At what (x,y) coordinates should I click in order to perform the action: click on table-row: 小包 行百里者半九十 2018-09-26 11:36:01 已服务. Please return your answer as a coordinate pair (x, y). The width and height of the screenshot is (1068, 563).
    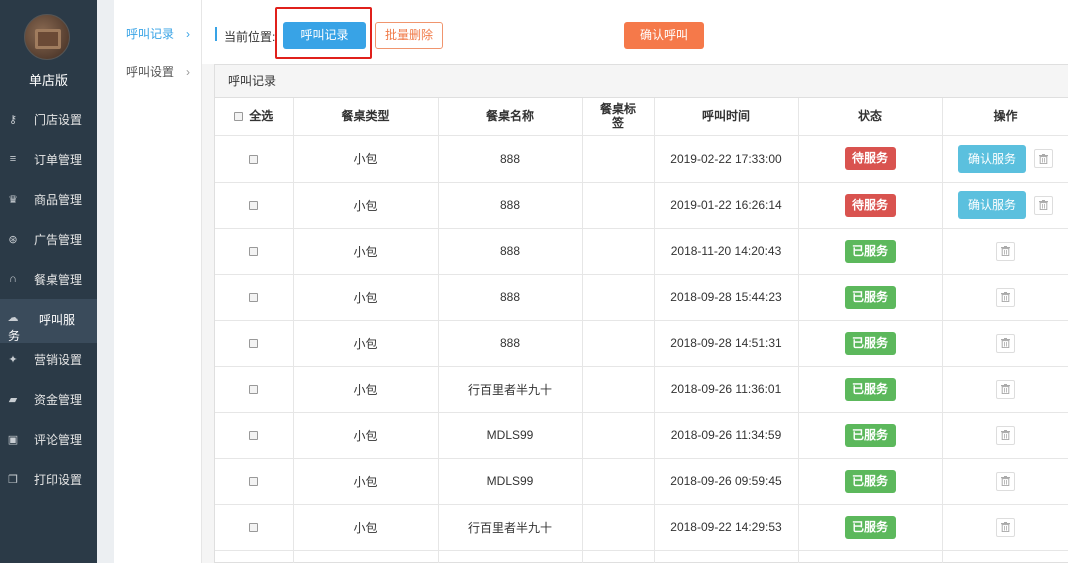
    Looking at the image, I should click on (641, 389).